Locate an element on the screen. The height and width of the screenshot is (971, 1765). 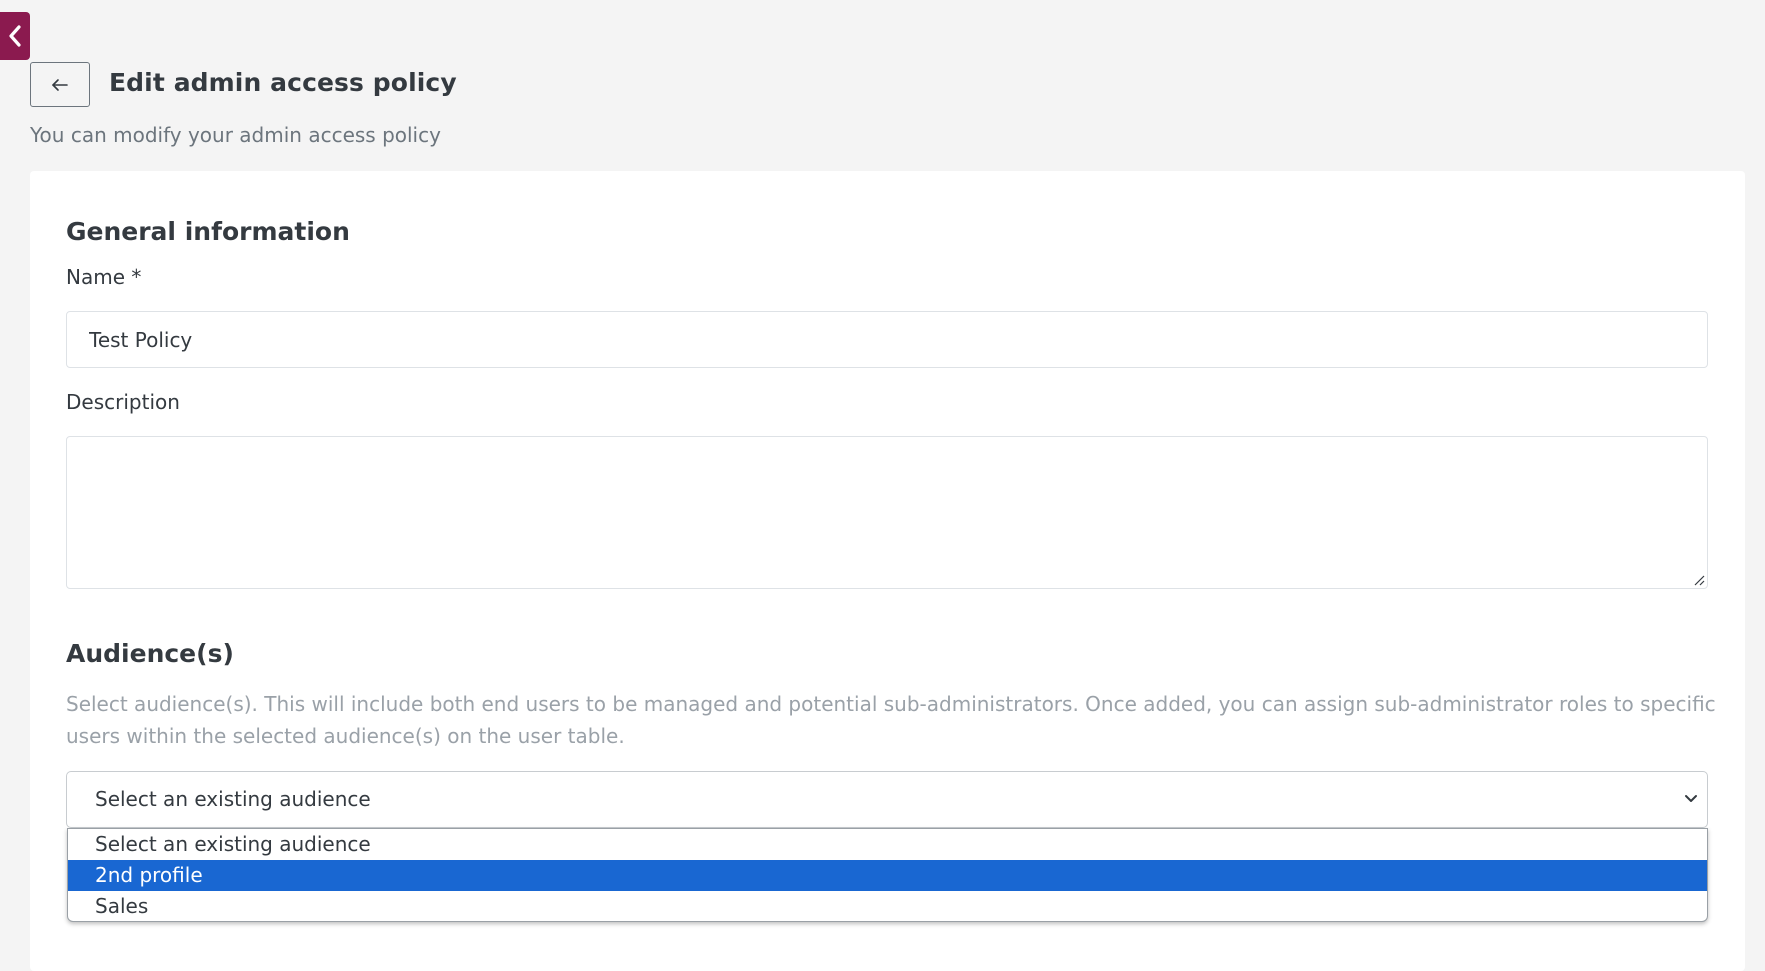
name-label: Name * is located at coordinates (104, 277).